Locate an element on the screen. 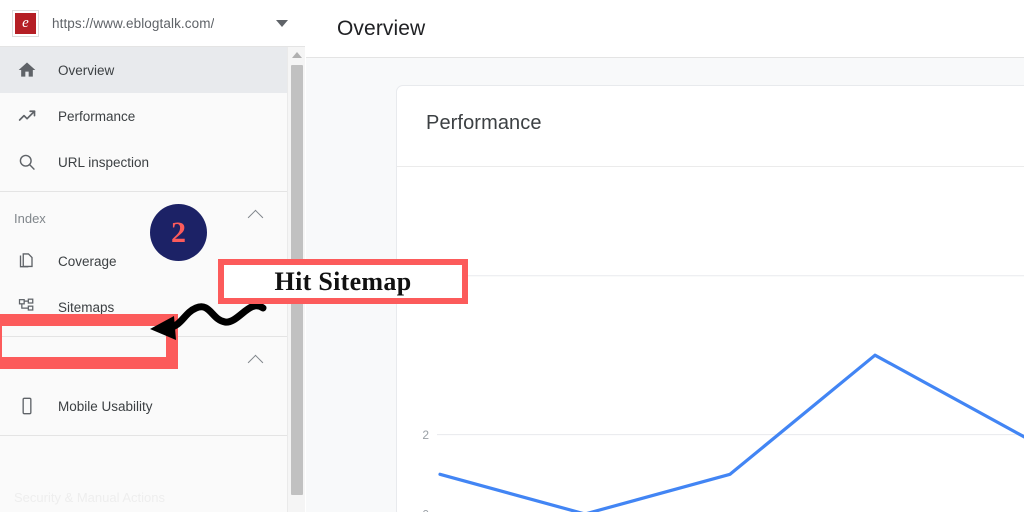 The image size is (1024, 512). sidebar-item-clipped: Security & Manual Actions is located at coordinates (89, 497).